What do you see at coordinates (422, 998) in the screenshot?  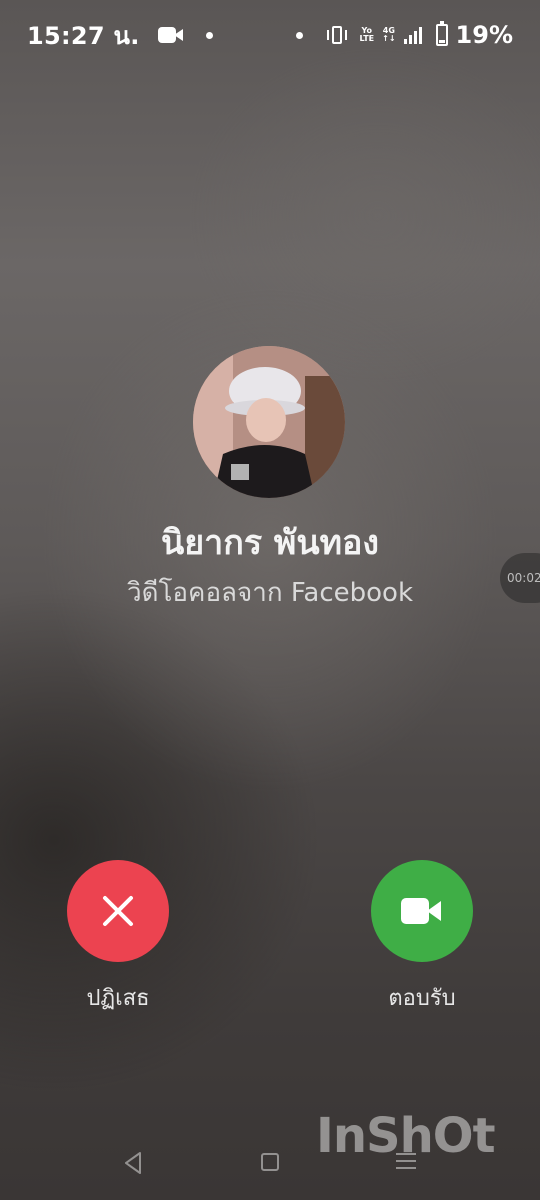 I see `accept-label: ตอบรับ` at bounding box center [422, 998].